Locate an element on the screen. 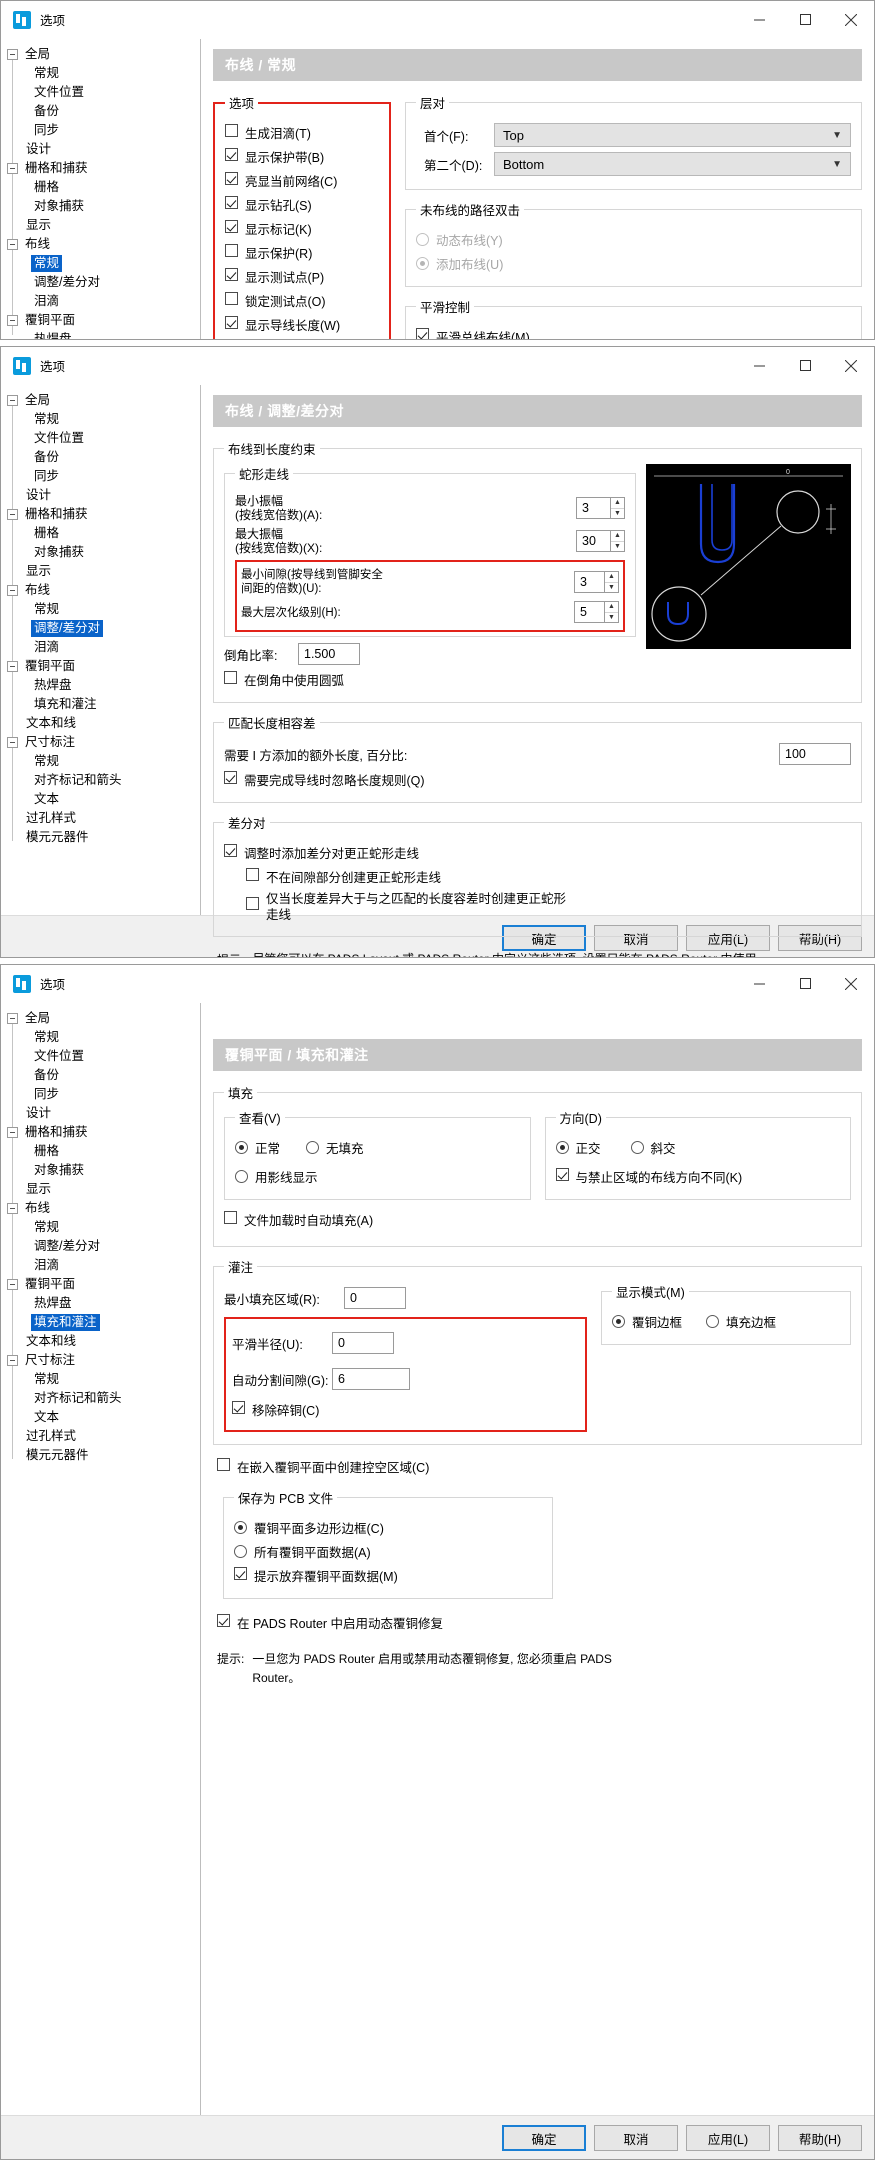  radio-all-plane-data: 所有覆铜平面数据(A) is located at coordinates (388, 1551).